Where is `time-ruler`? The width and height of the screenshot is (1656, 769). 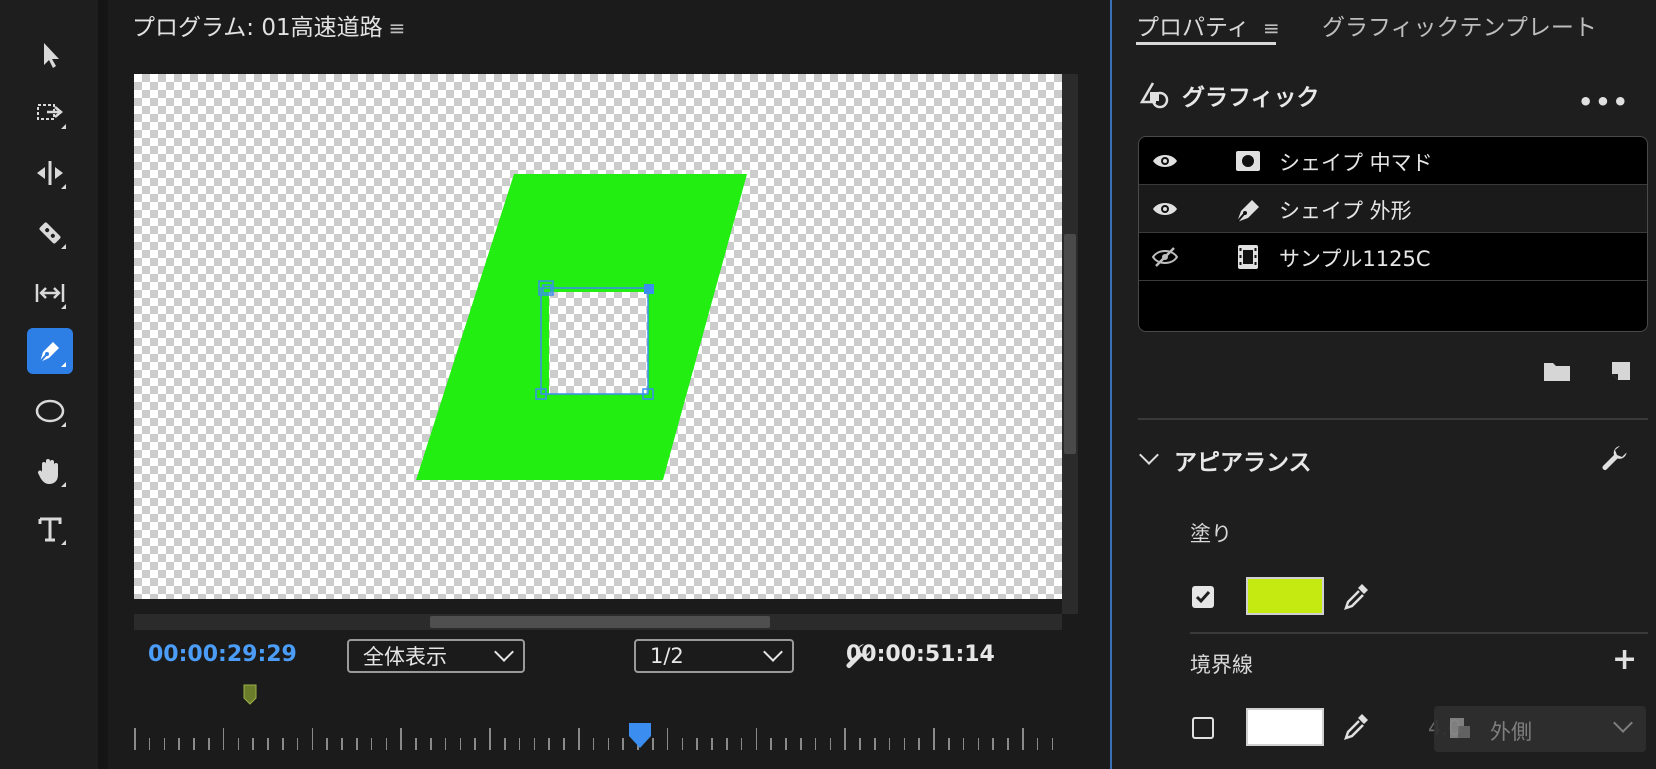 time-ruler is located at coordinates (602, 720).